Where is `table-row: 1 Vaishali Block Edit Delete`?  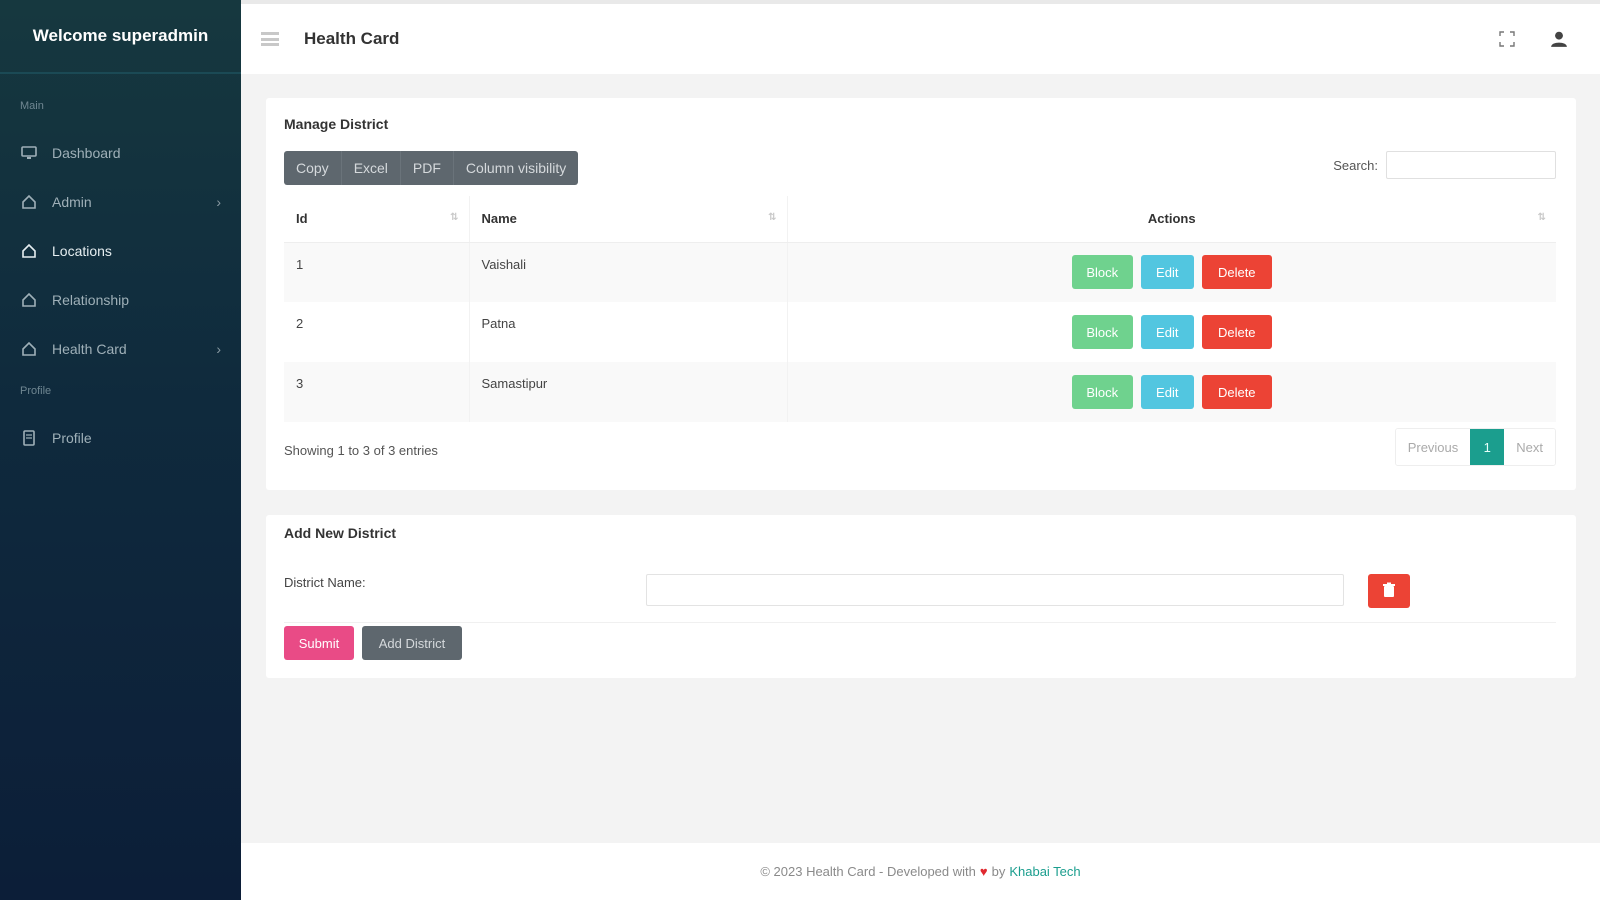 table-row: 1 Vaishali Block Edit Delete is located at coordinates (920, 272).